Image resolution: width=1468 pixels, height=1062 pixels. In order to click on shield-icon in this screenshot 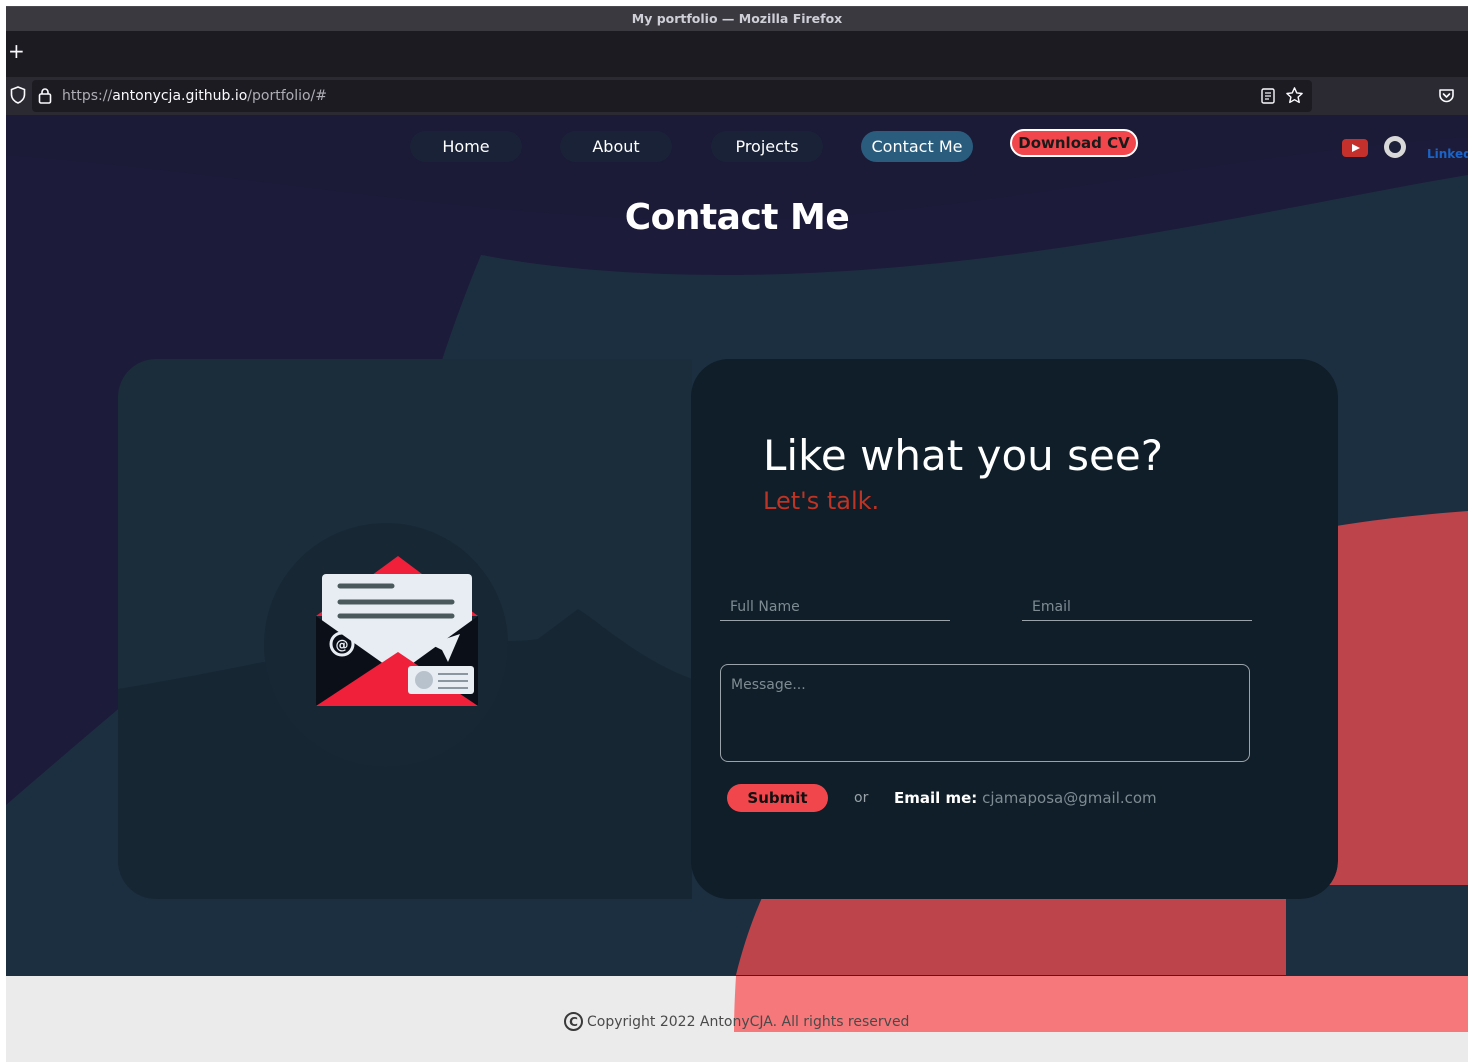, I will do `click(18, 95)`.